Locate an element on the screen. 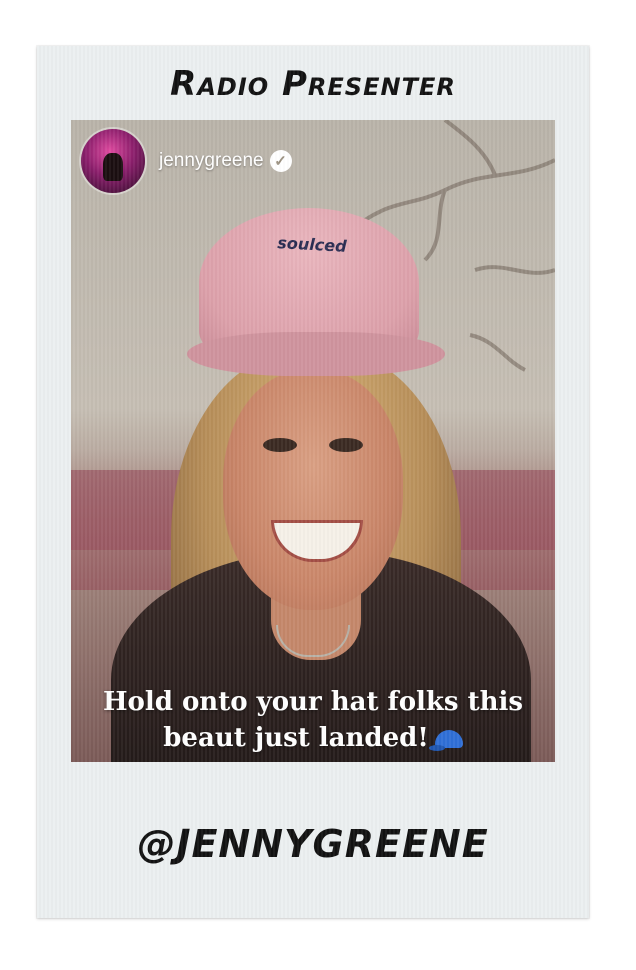  blue-cap-emoji-icon is located at coordinates (445, 740).